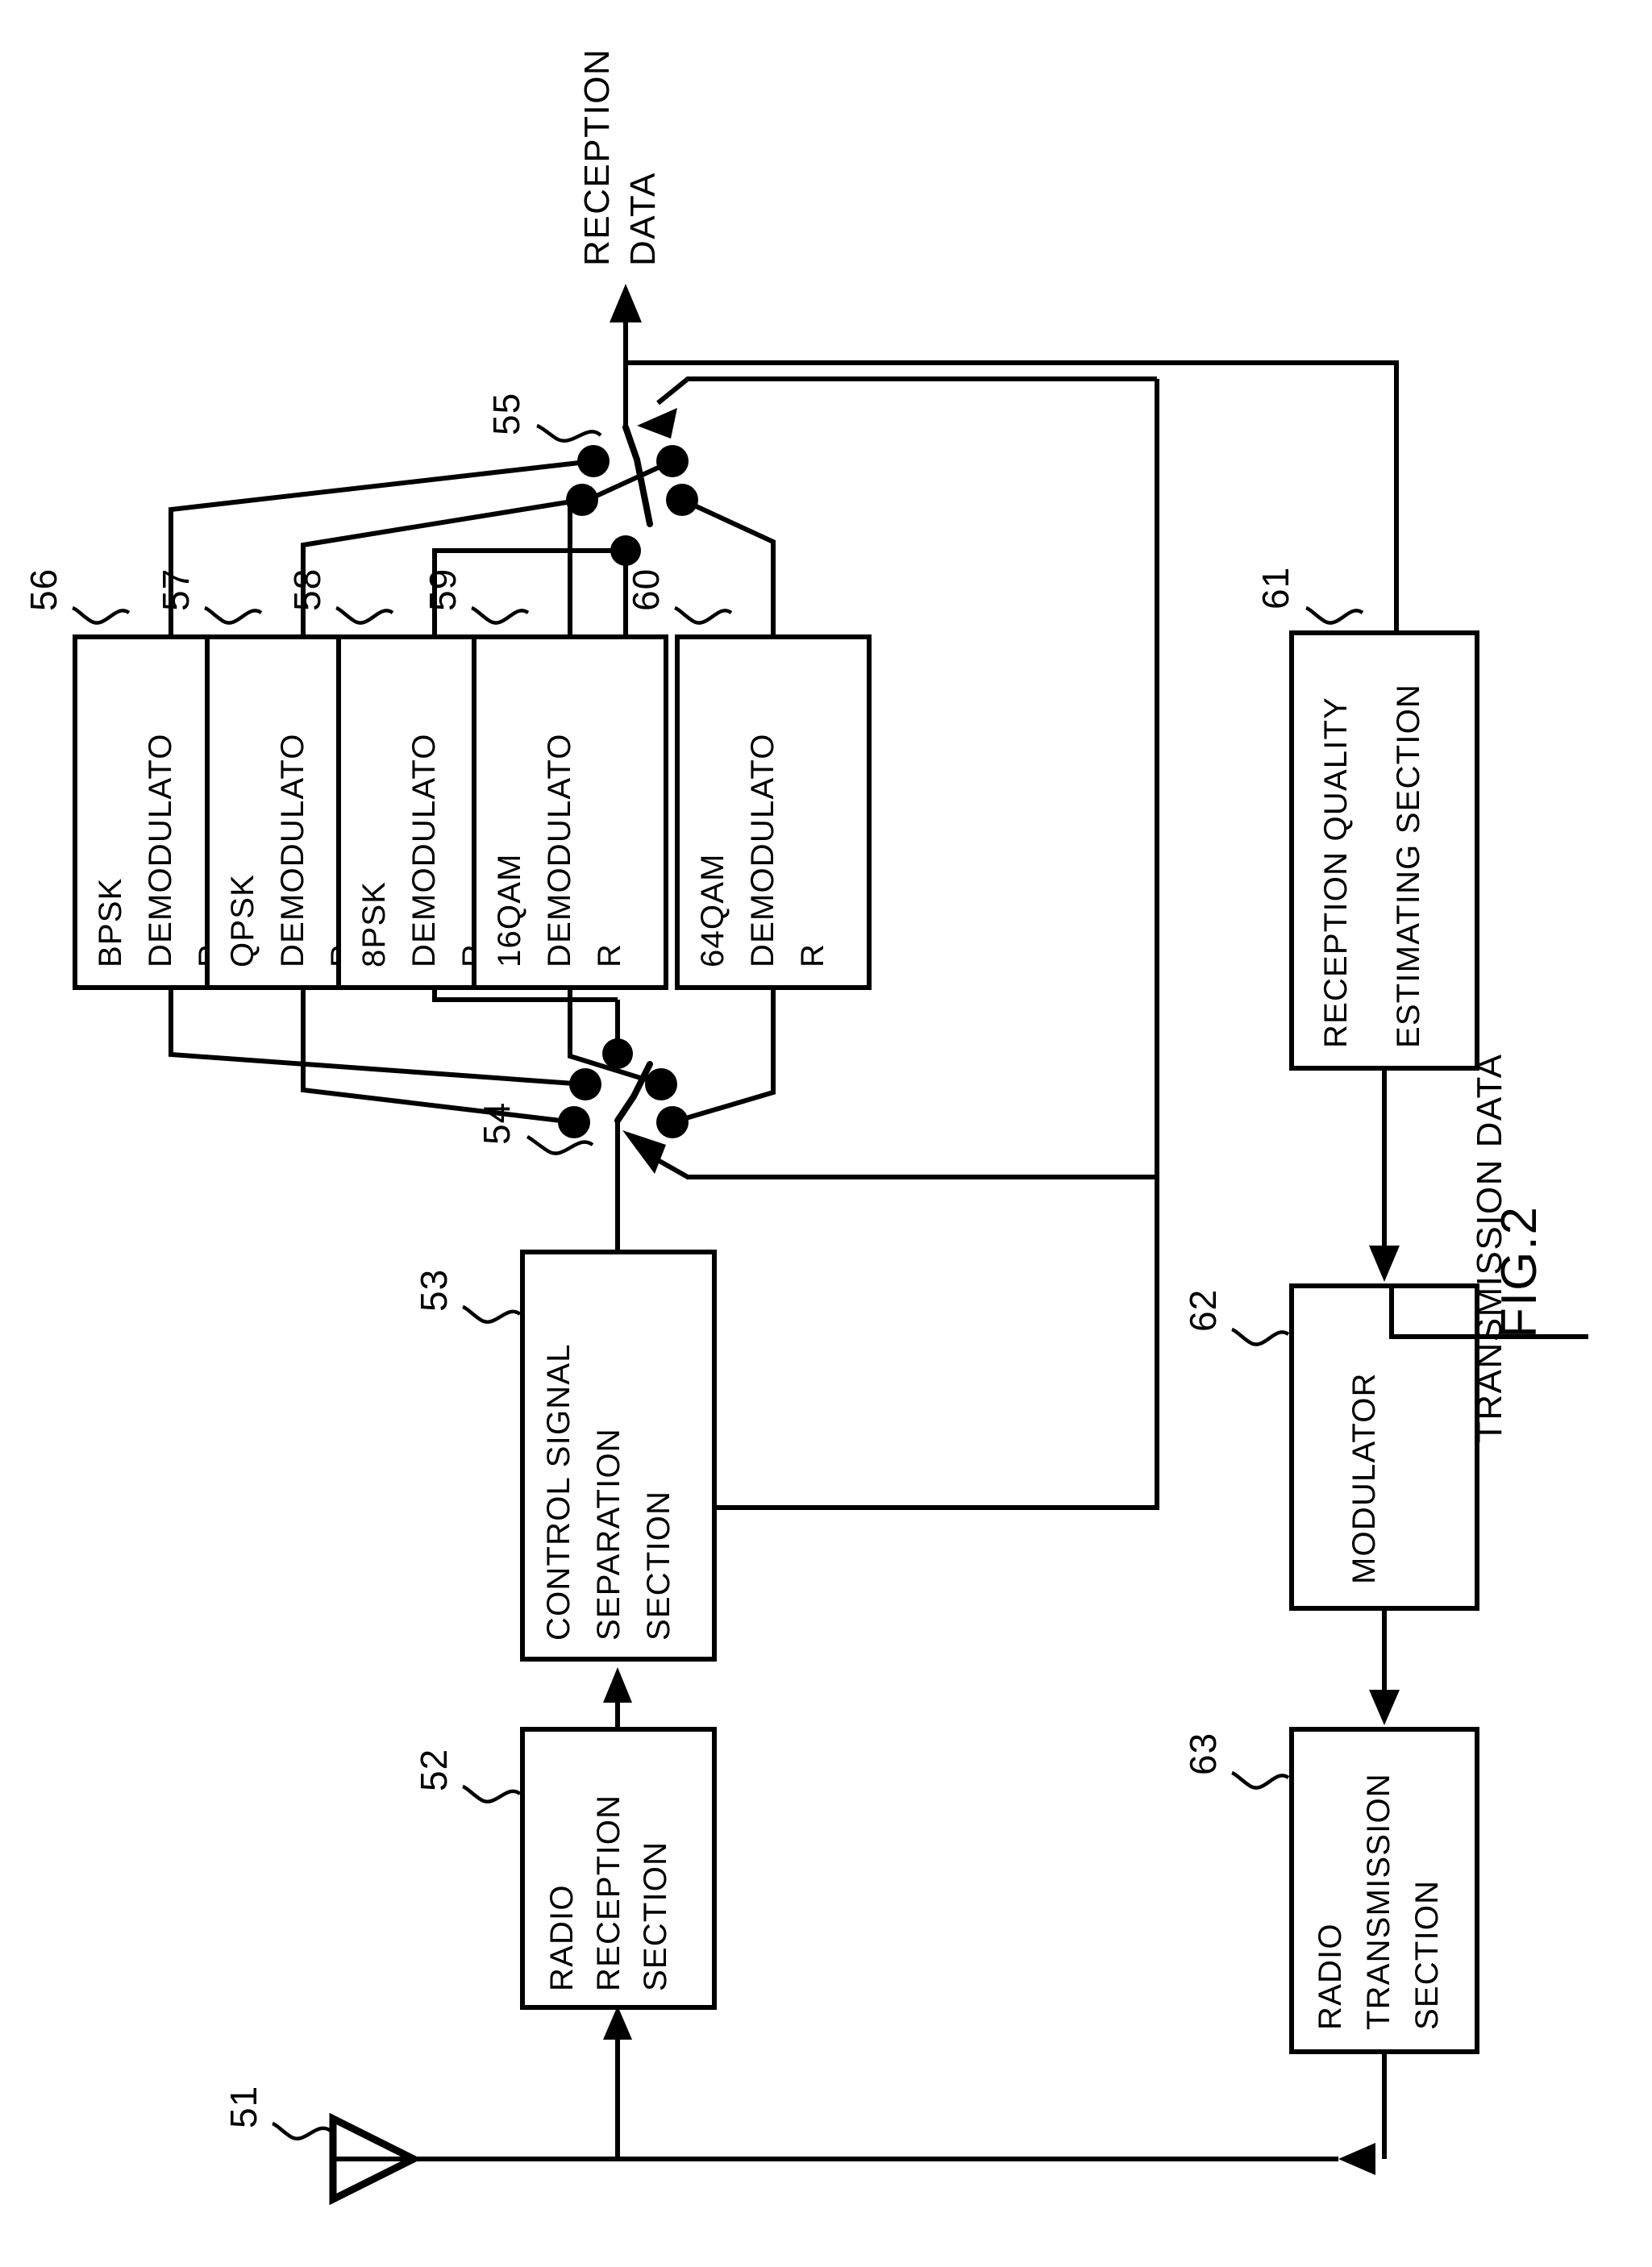 This screenshot has width=1652, height=2267. What do you see at coordinates (762, 850) in the screenshot?
I see `block-60-line2: DEMODULATO` at bounding box center [762, 850].